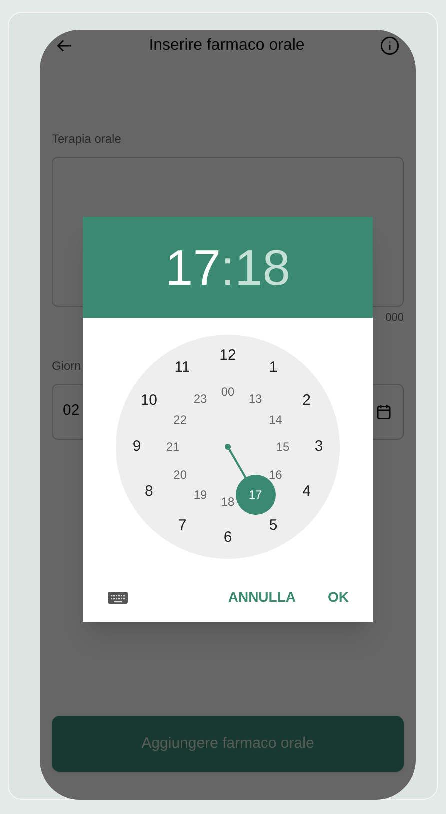  Describe the element at coordinates (71, 411) in the screenshot. I see `date-value: 02` at that location.